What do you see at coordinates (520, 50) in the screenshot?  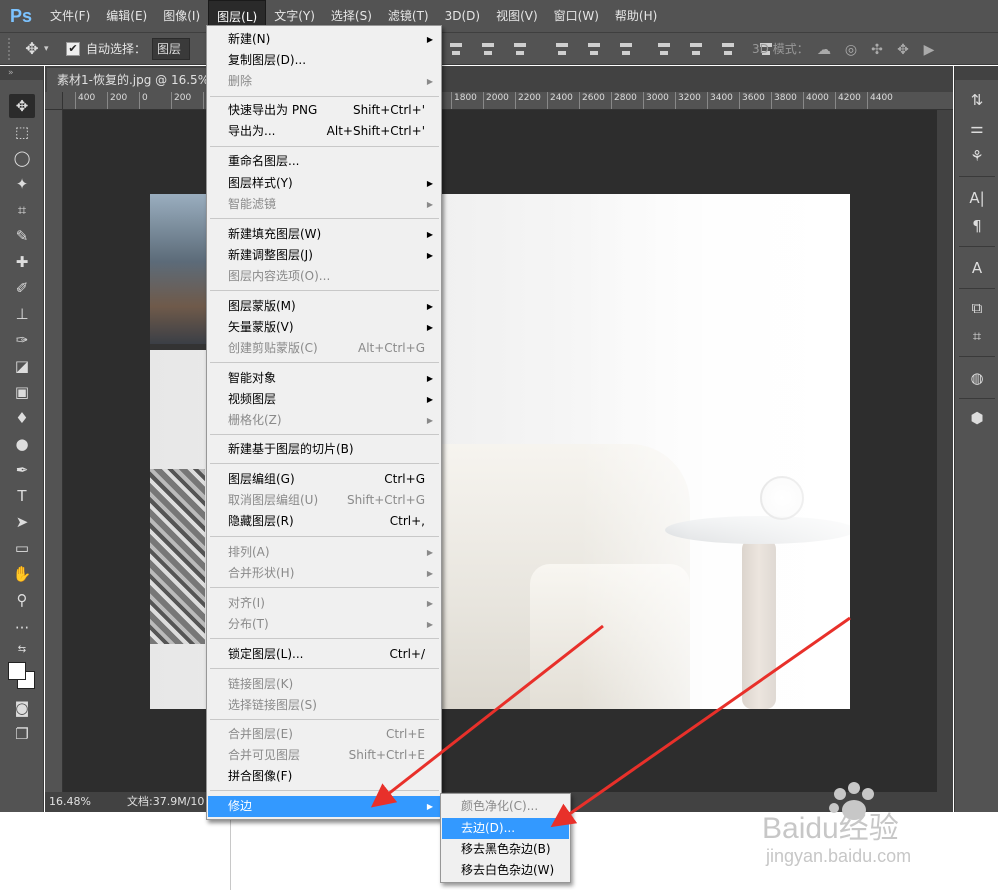 I see `align-bottom-icon` at bounding box center [520, 50].